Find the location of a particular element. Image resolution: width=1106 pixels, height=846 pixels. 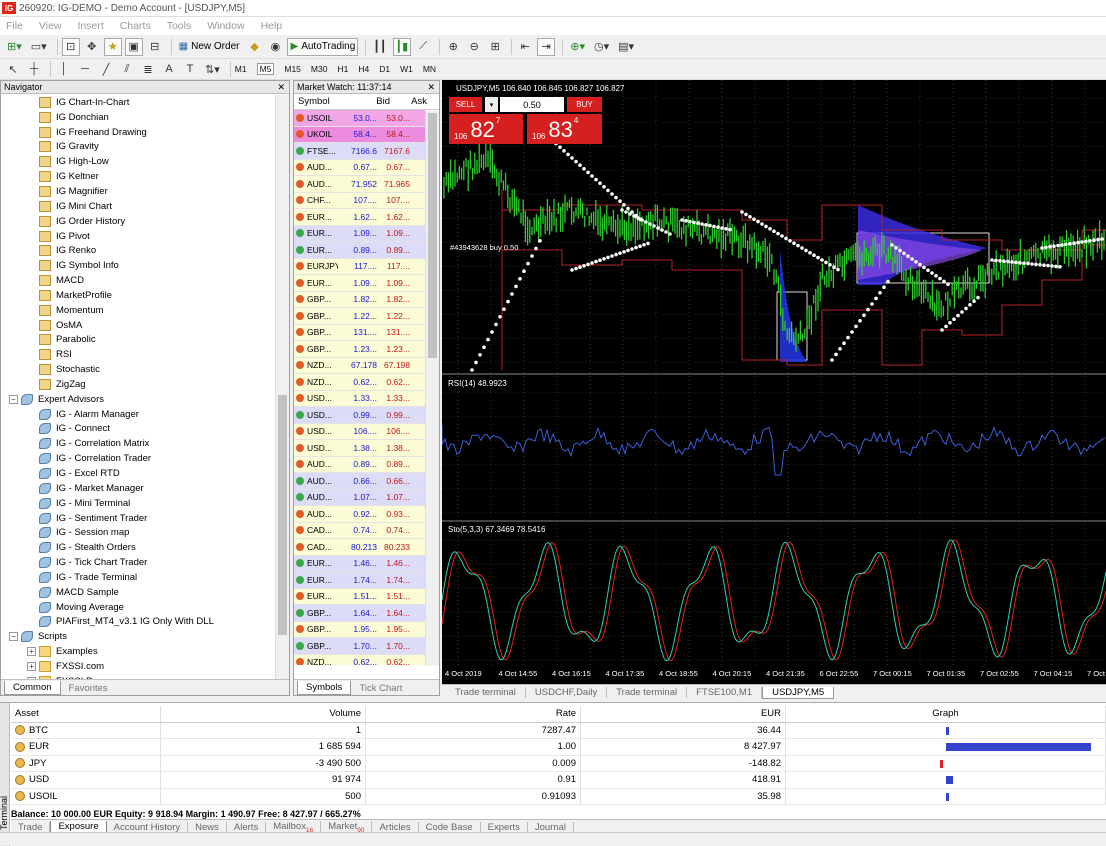

text-icon: A is located at coordinates (169, 69).